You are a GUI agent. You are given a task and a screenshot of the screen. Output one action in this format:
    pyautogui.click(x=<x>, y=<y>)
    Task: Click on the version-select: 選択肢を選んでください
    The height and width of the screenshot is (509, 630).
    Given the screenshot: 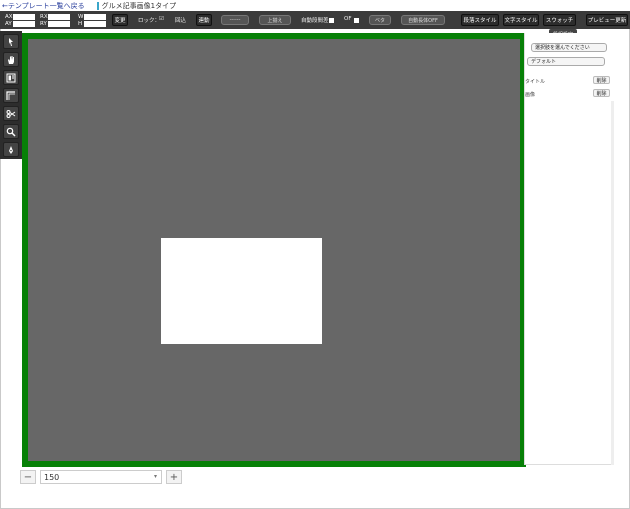 What is the action you would take?
    pyautogui.click(x=569, y=47)
    